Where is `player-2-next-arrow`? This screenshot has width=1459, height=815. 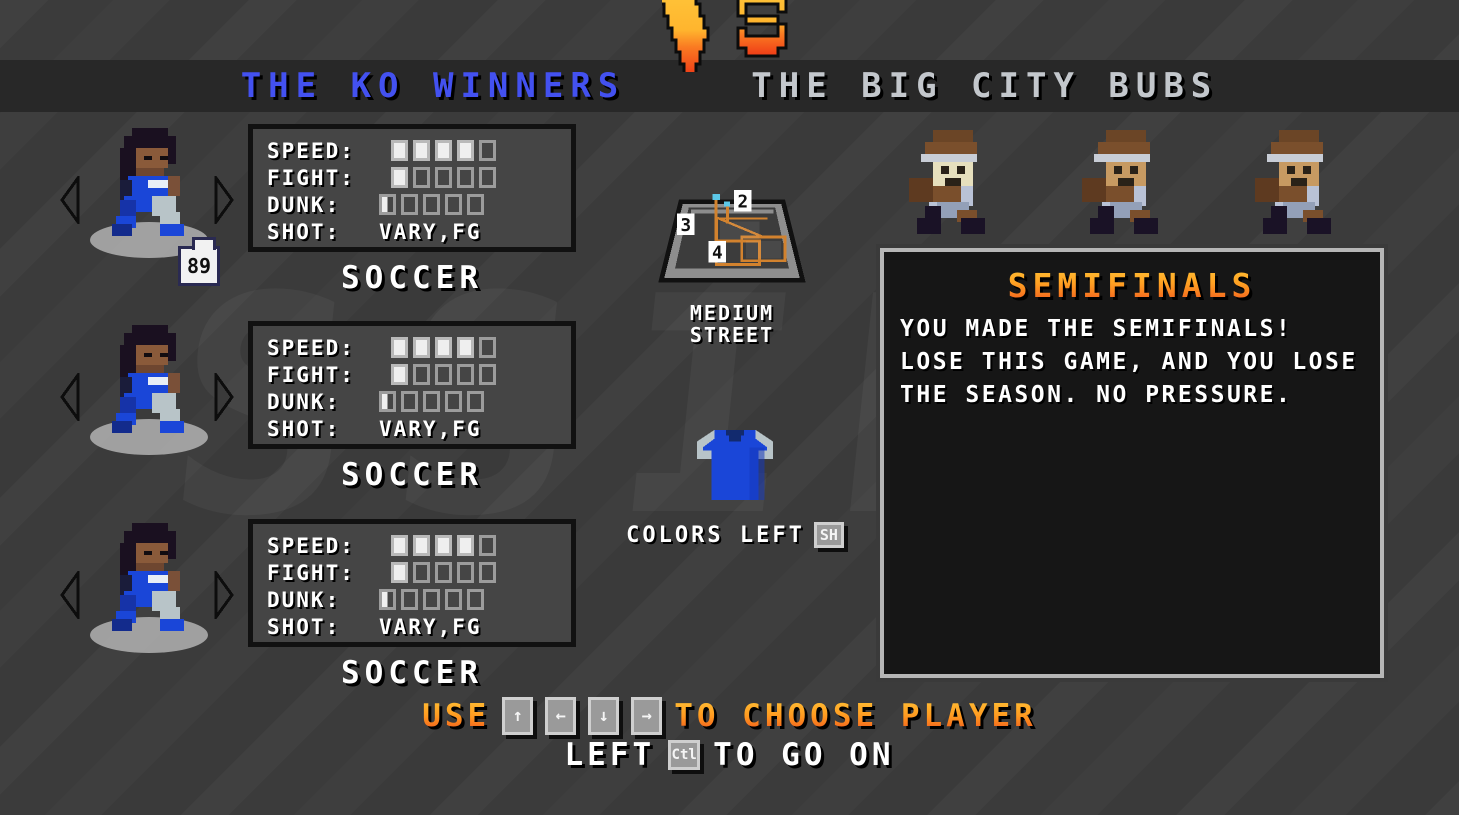 player-2-next-arrow is located at coordinates (224, 397).